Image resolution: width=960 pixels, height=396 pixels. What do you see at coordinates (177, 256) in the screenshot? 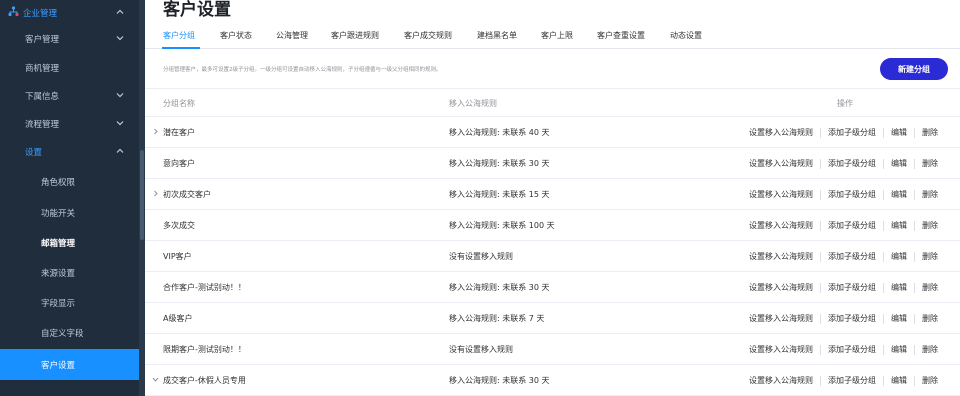
I see `group-name: VIP客户` at bounding box center [177, 256].